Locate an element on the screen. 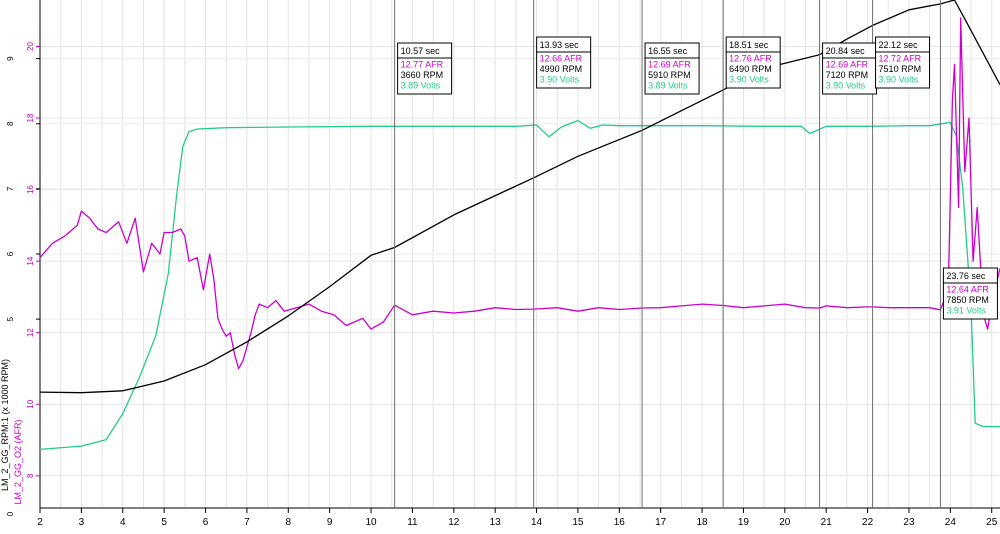  readout-afr: 12.72 AFR is located at coordinates (900, 59).